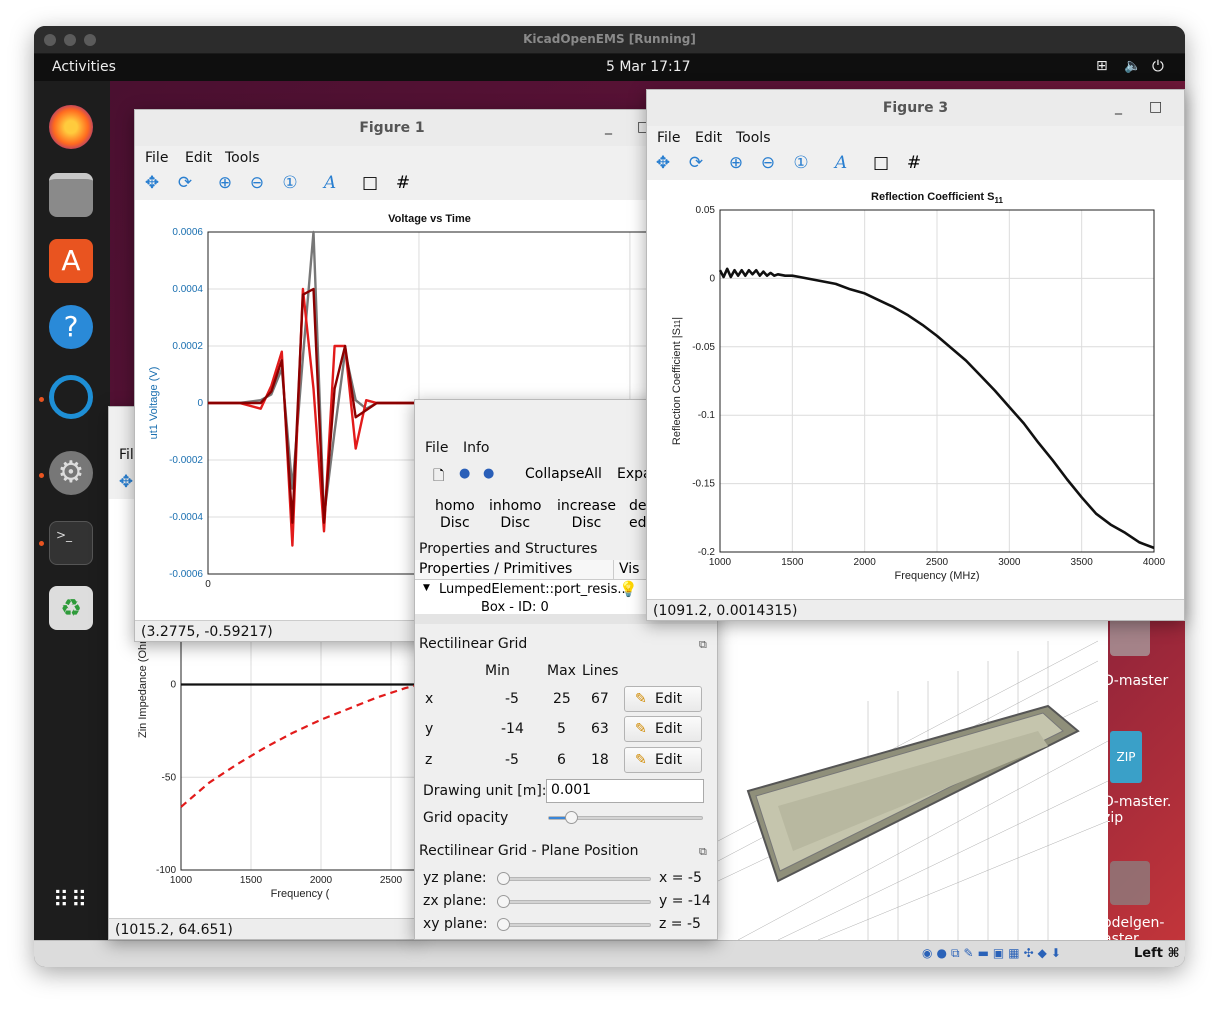  Describe the element at coordinates (84, 67) in the screenshot. I see `activities-button: Activities` at that location.